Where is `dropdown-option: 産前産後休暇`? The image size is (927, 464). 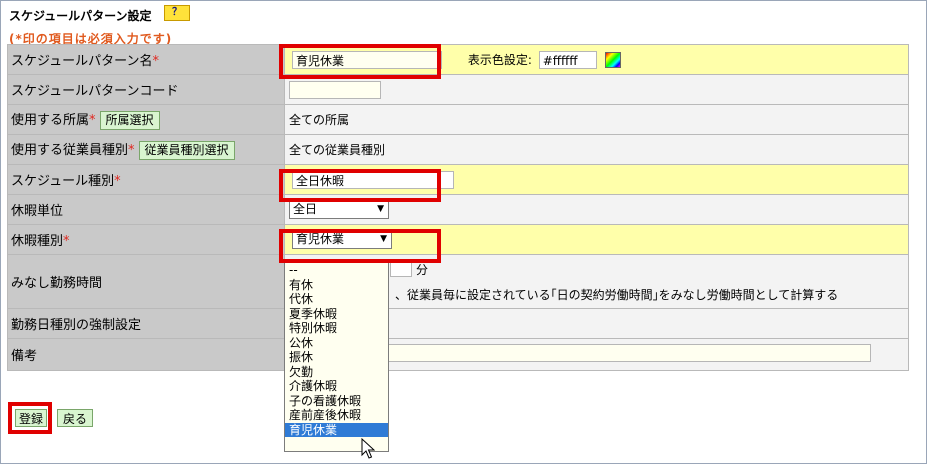 dropdown-option: 産前産後休暇 is located at coordinates (336, 415).